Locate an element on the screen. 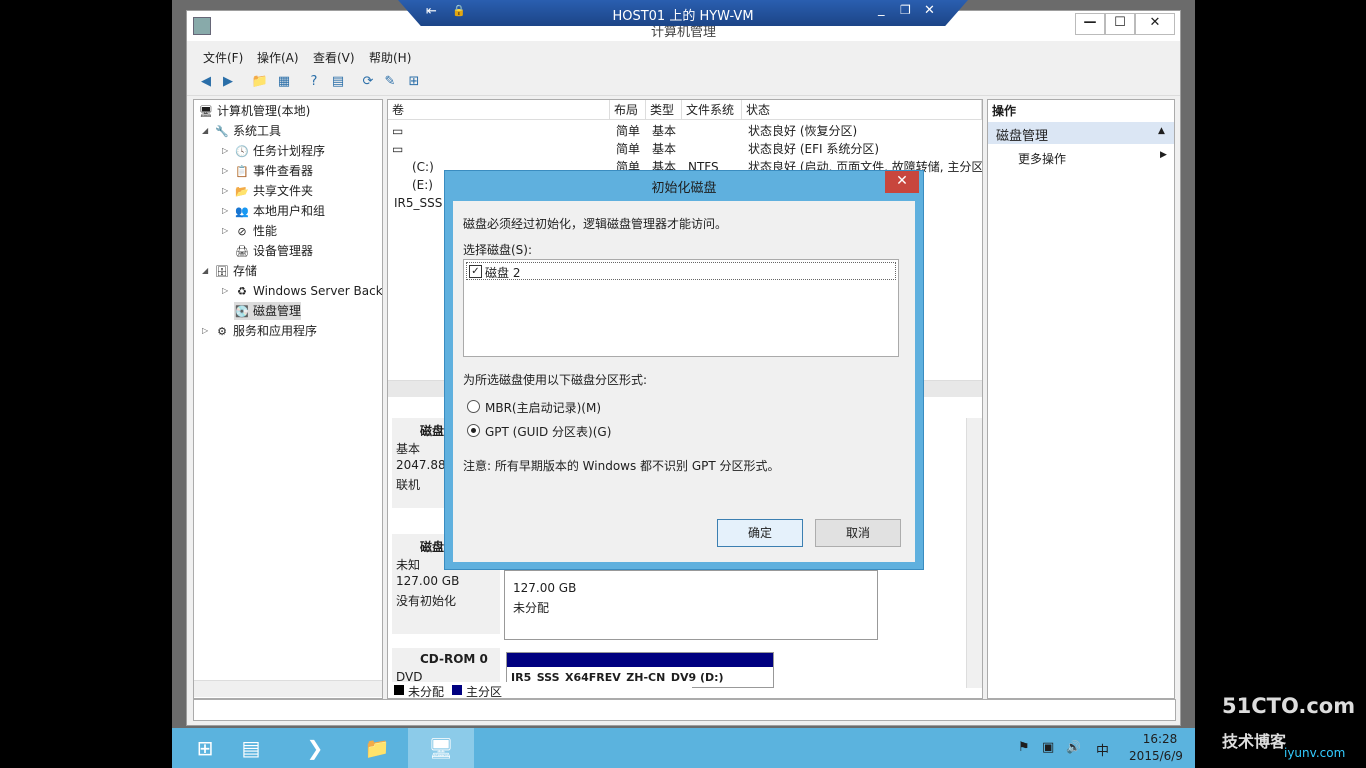  powershell-icon: ❯ is located at coordinates (315, 748).